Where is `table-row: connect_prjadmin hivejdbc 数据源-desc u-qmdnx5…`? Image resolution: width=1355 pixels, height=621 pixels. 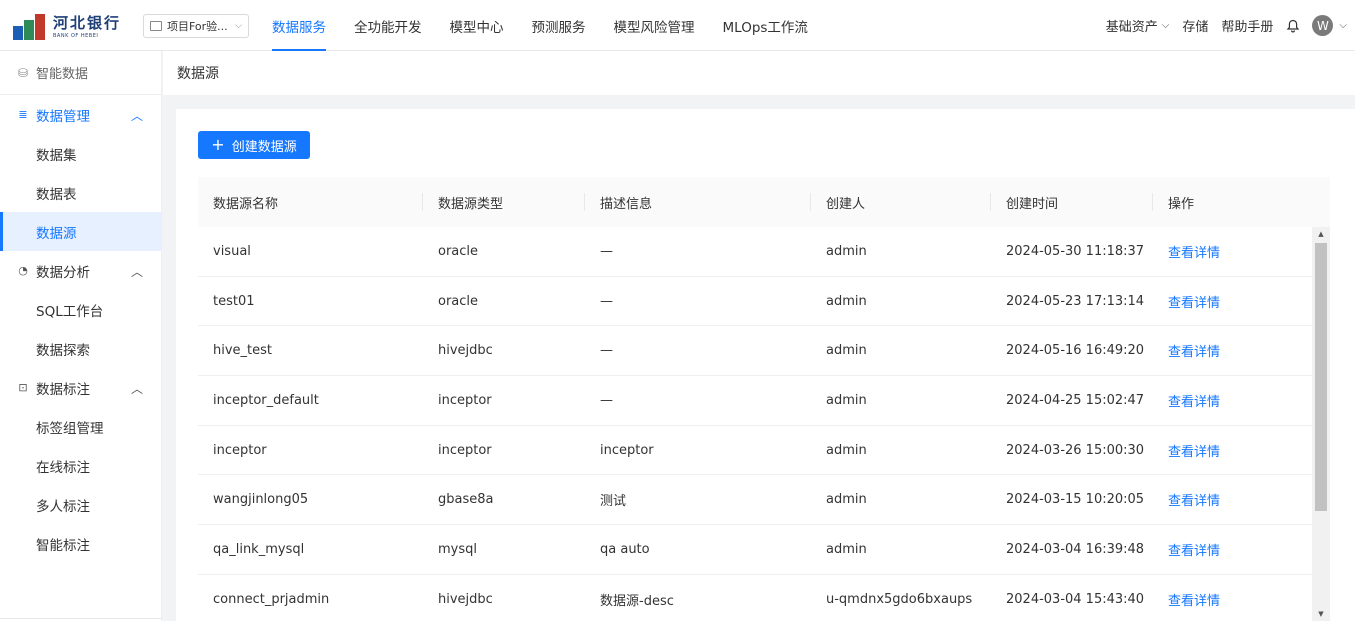 table-row: connect_prjadmin hivejdbc 数据源-desc u-qmdnx5… is located at coordinates (755, 598).